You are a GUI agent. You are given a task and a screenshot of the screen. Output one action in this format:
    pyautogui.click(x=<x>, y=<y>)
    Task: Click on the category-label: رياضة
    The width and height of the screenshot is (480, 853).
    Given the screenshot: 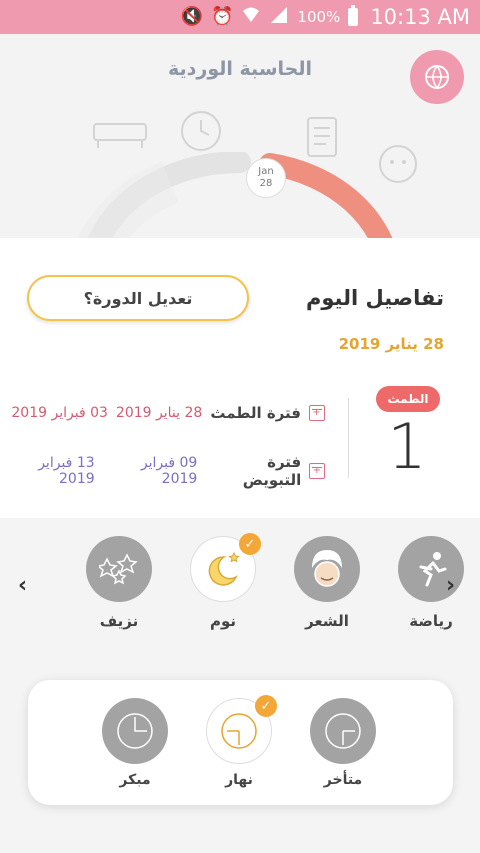 What is the action you would take?
    pyautogui.click(x=431, y=621)
    